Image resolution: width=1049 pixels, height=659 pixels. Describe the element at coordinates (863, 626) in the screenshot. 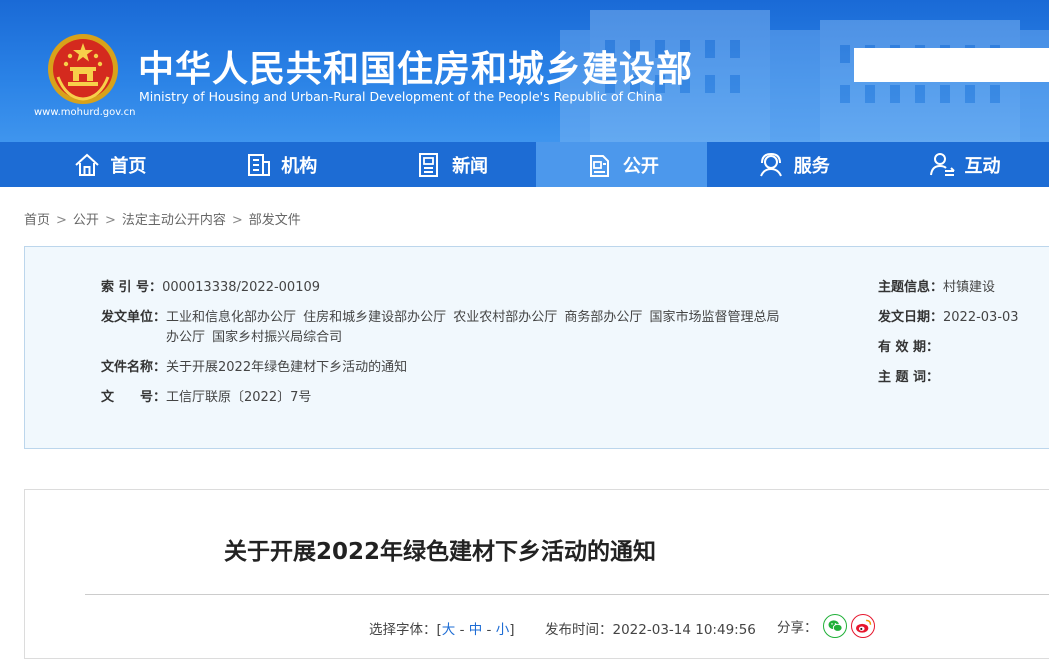

I see `weibo-share-icon` at that location.